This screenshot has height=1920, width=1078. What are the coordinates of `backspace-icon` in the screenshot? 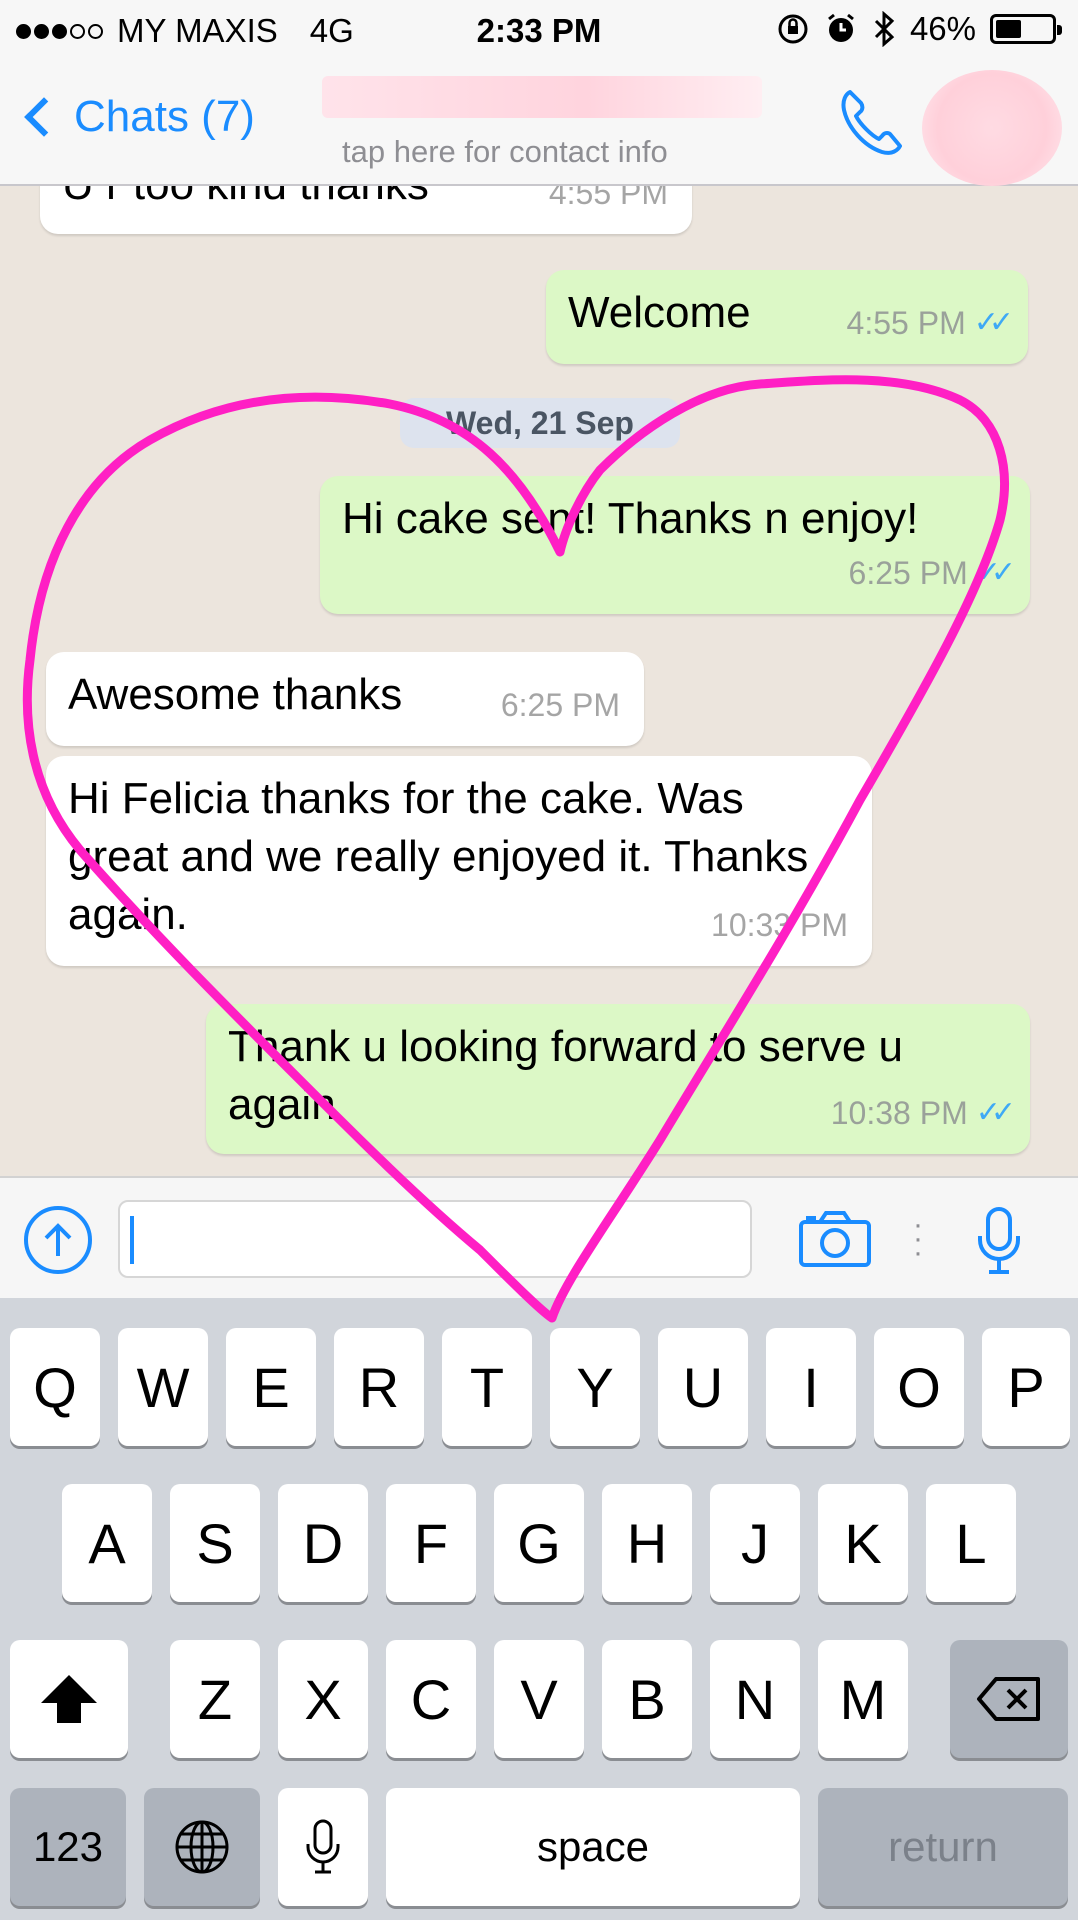 It's located at (1008, 1699).